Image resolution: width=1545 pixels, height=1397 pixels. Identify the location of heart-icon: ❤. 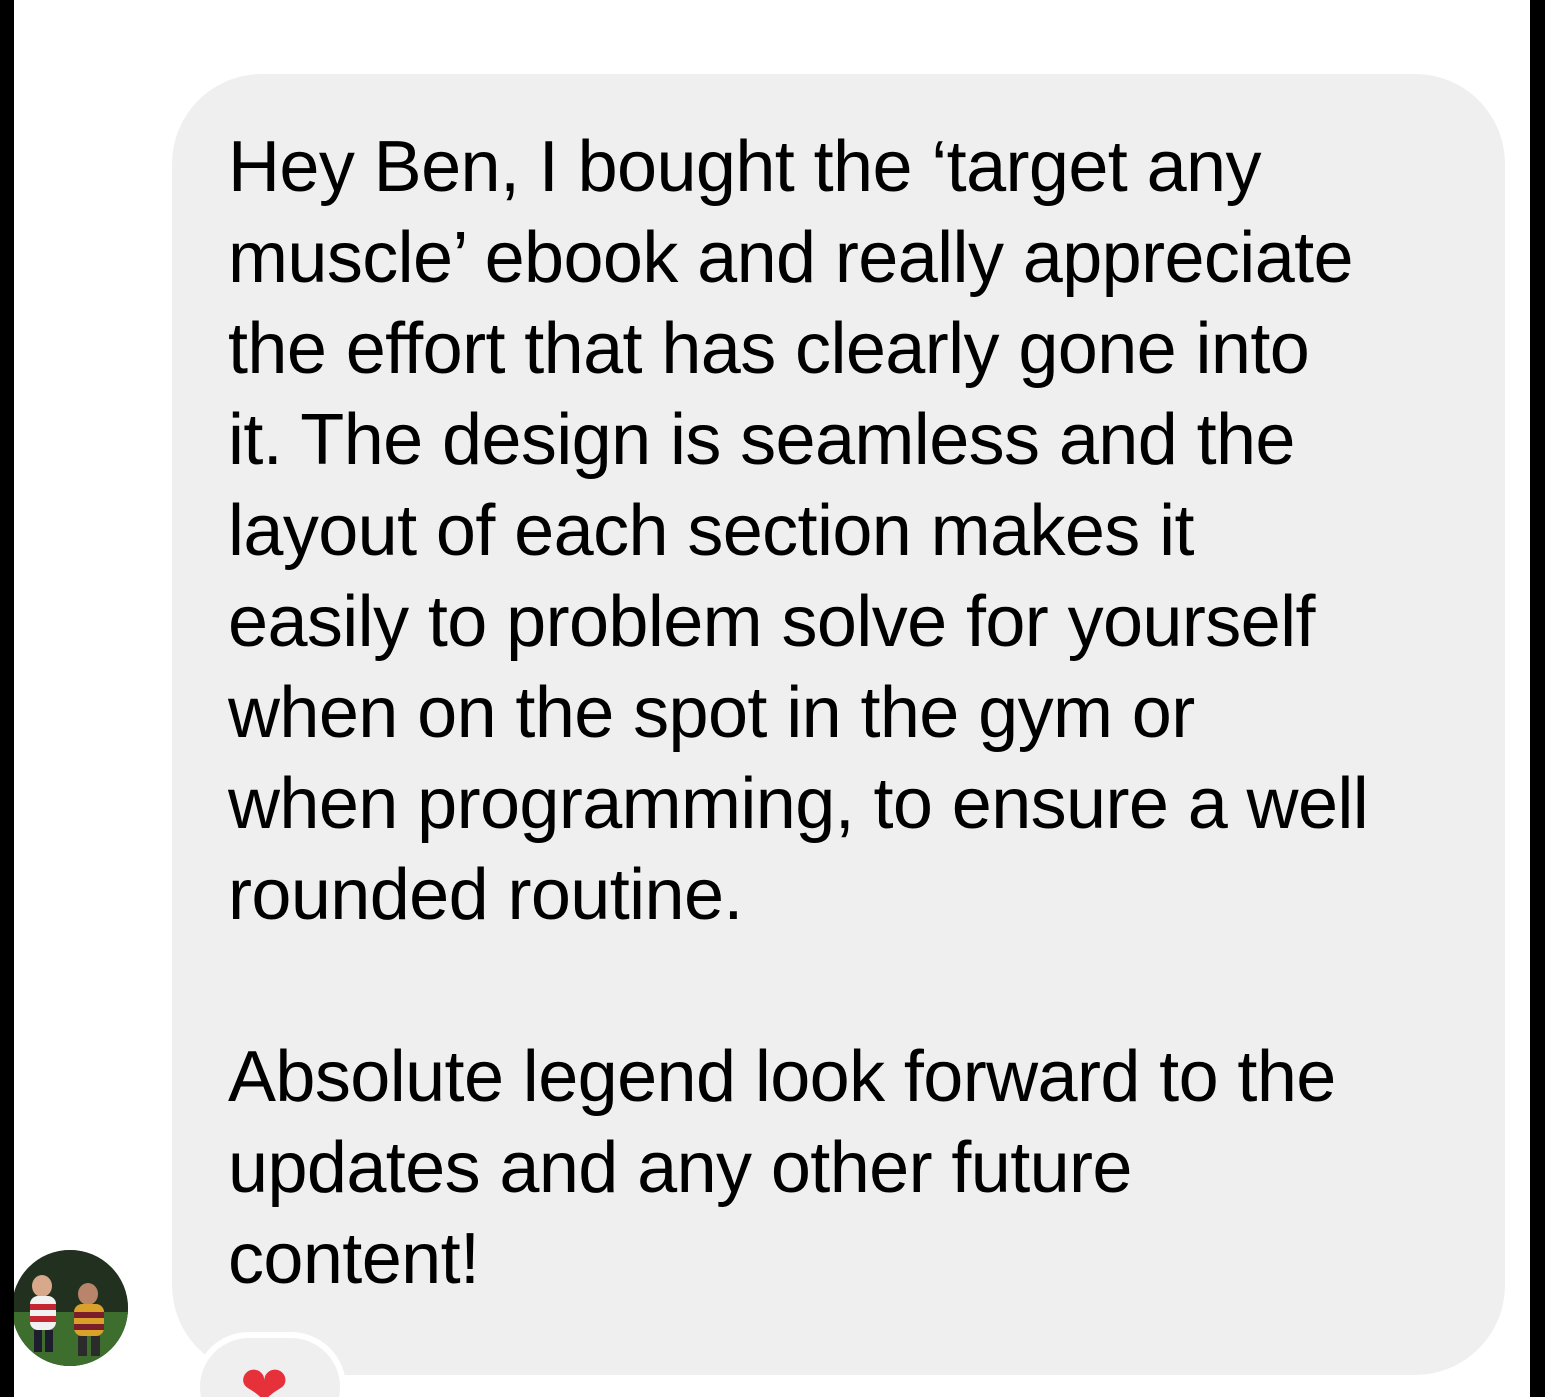
(264, 1375).